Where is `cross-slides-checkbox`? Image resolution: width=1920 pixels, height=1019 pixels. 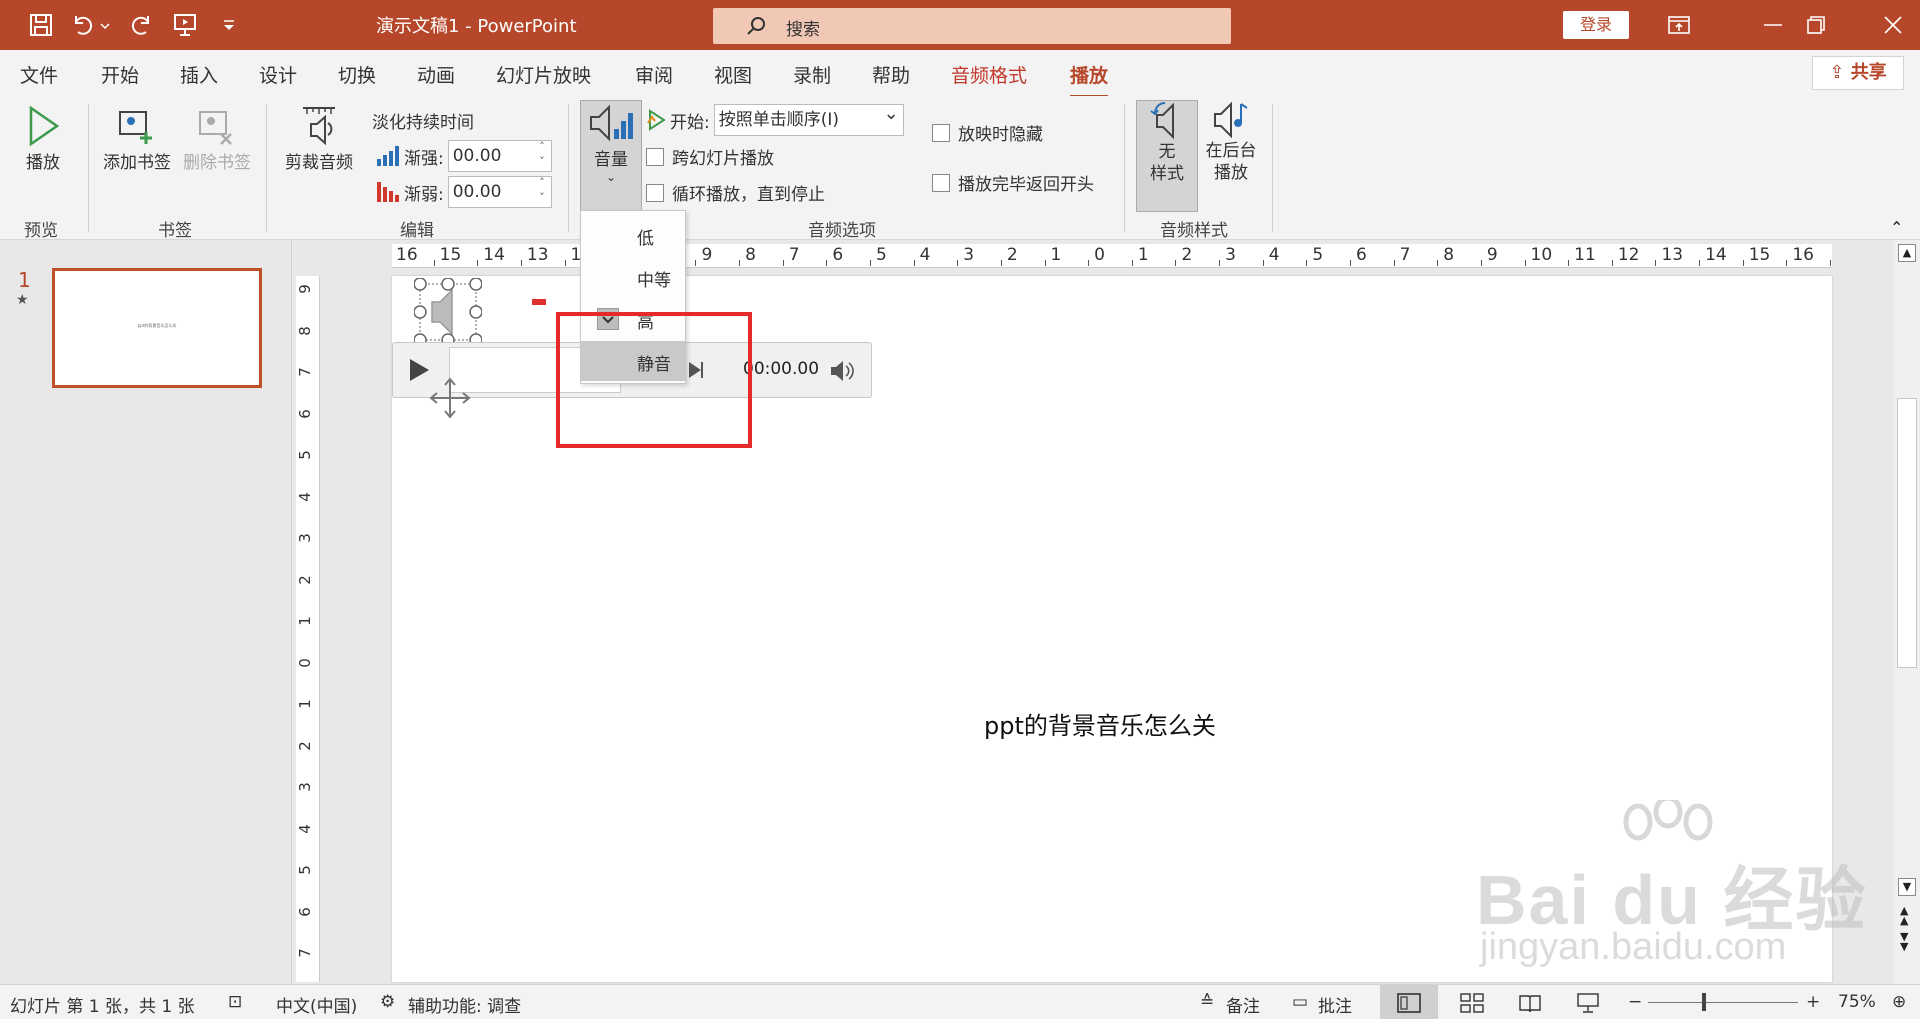
cross-slides-checkbox is located at coordinates (655, 156).